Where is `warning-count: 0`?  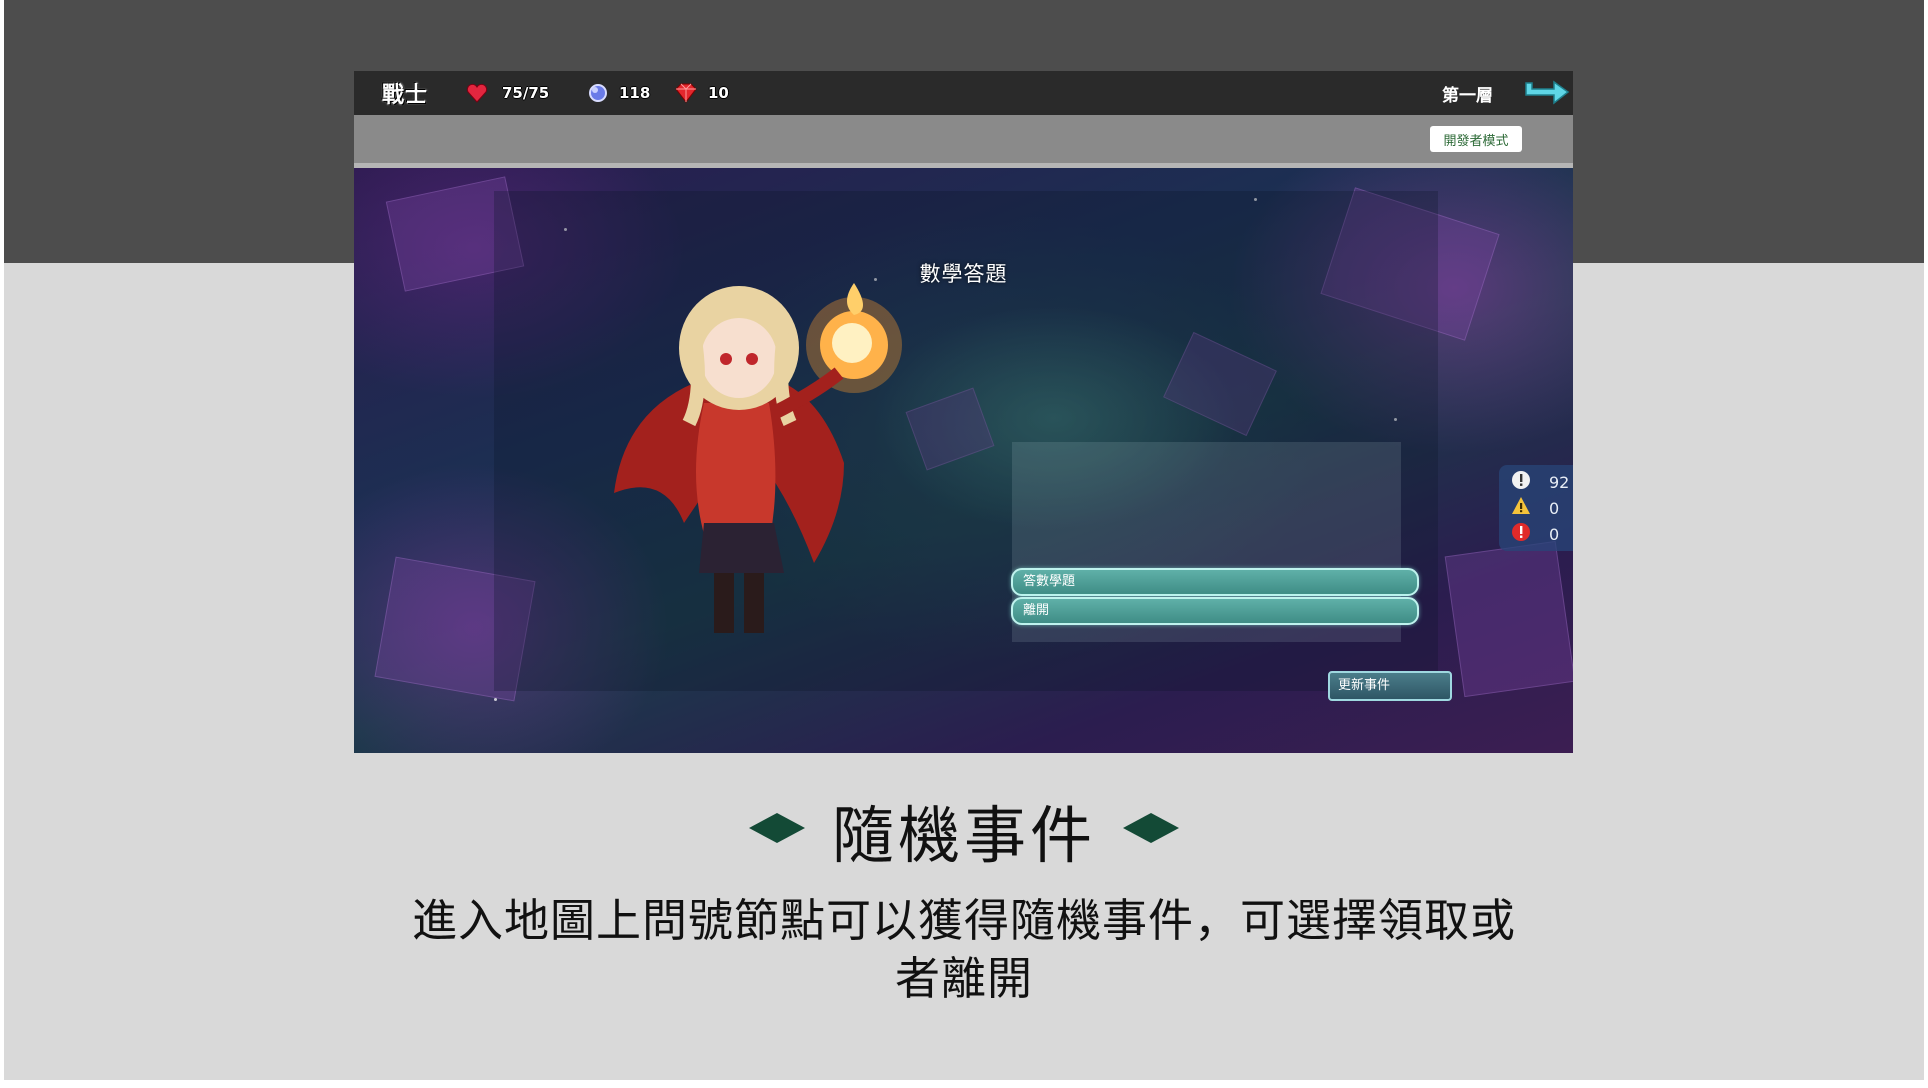 warning-count: 0 is located at coordinates (1554, 508).